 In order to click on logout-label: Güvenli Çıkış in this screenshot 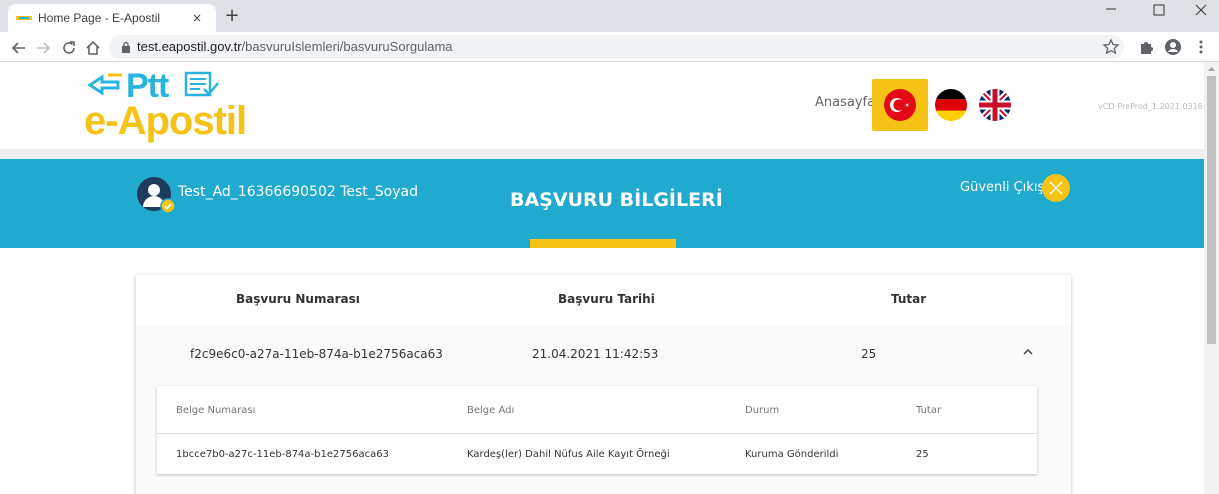, I will do `click(1002, 187)`.